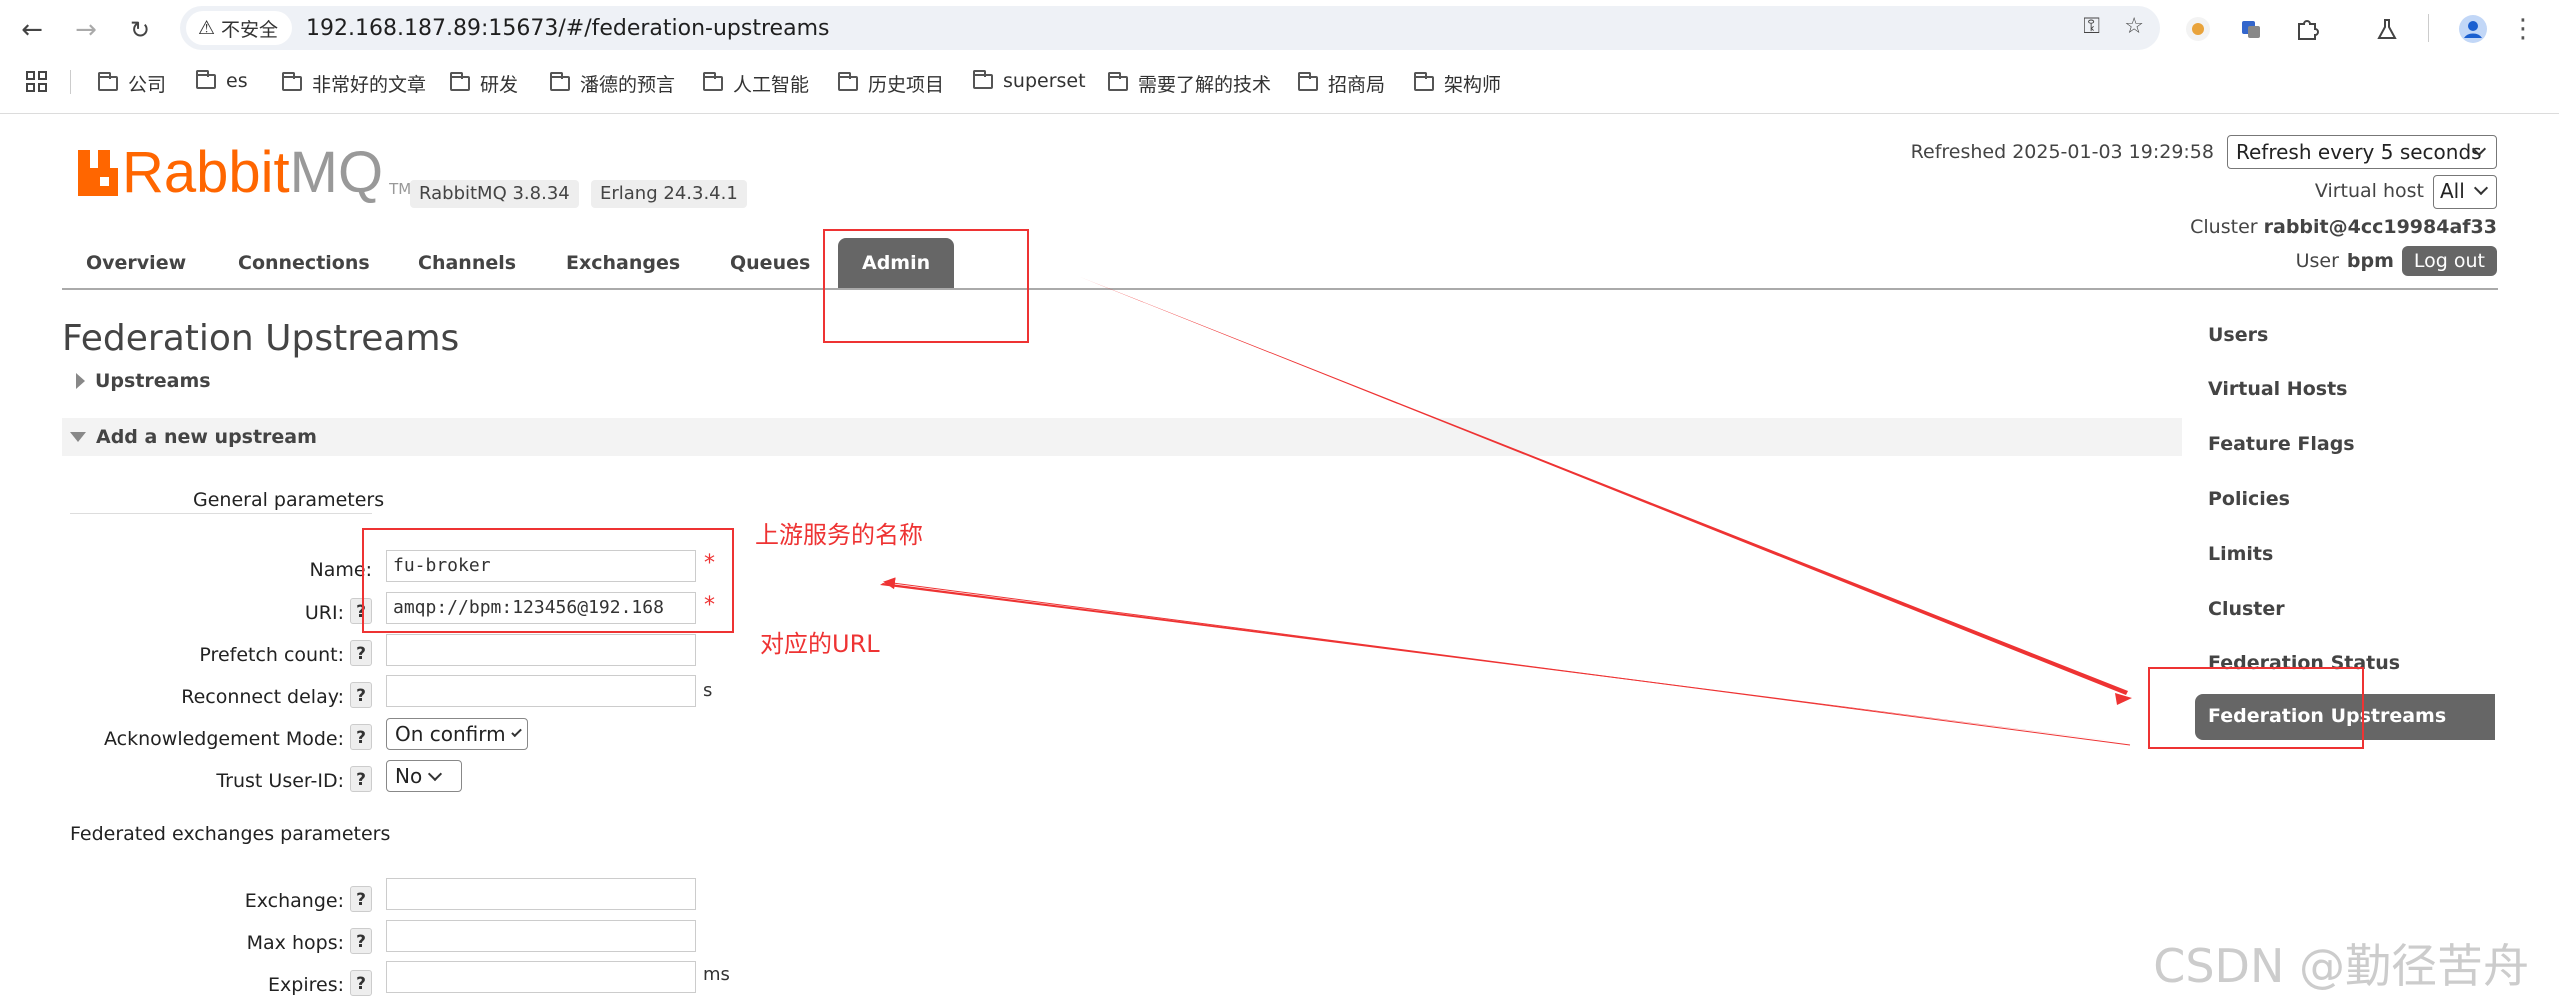 The image size is (2559, 1005). I want to click on arrow-head-icon, so click(2123, 699).